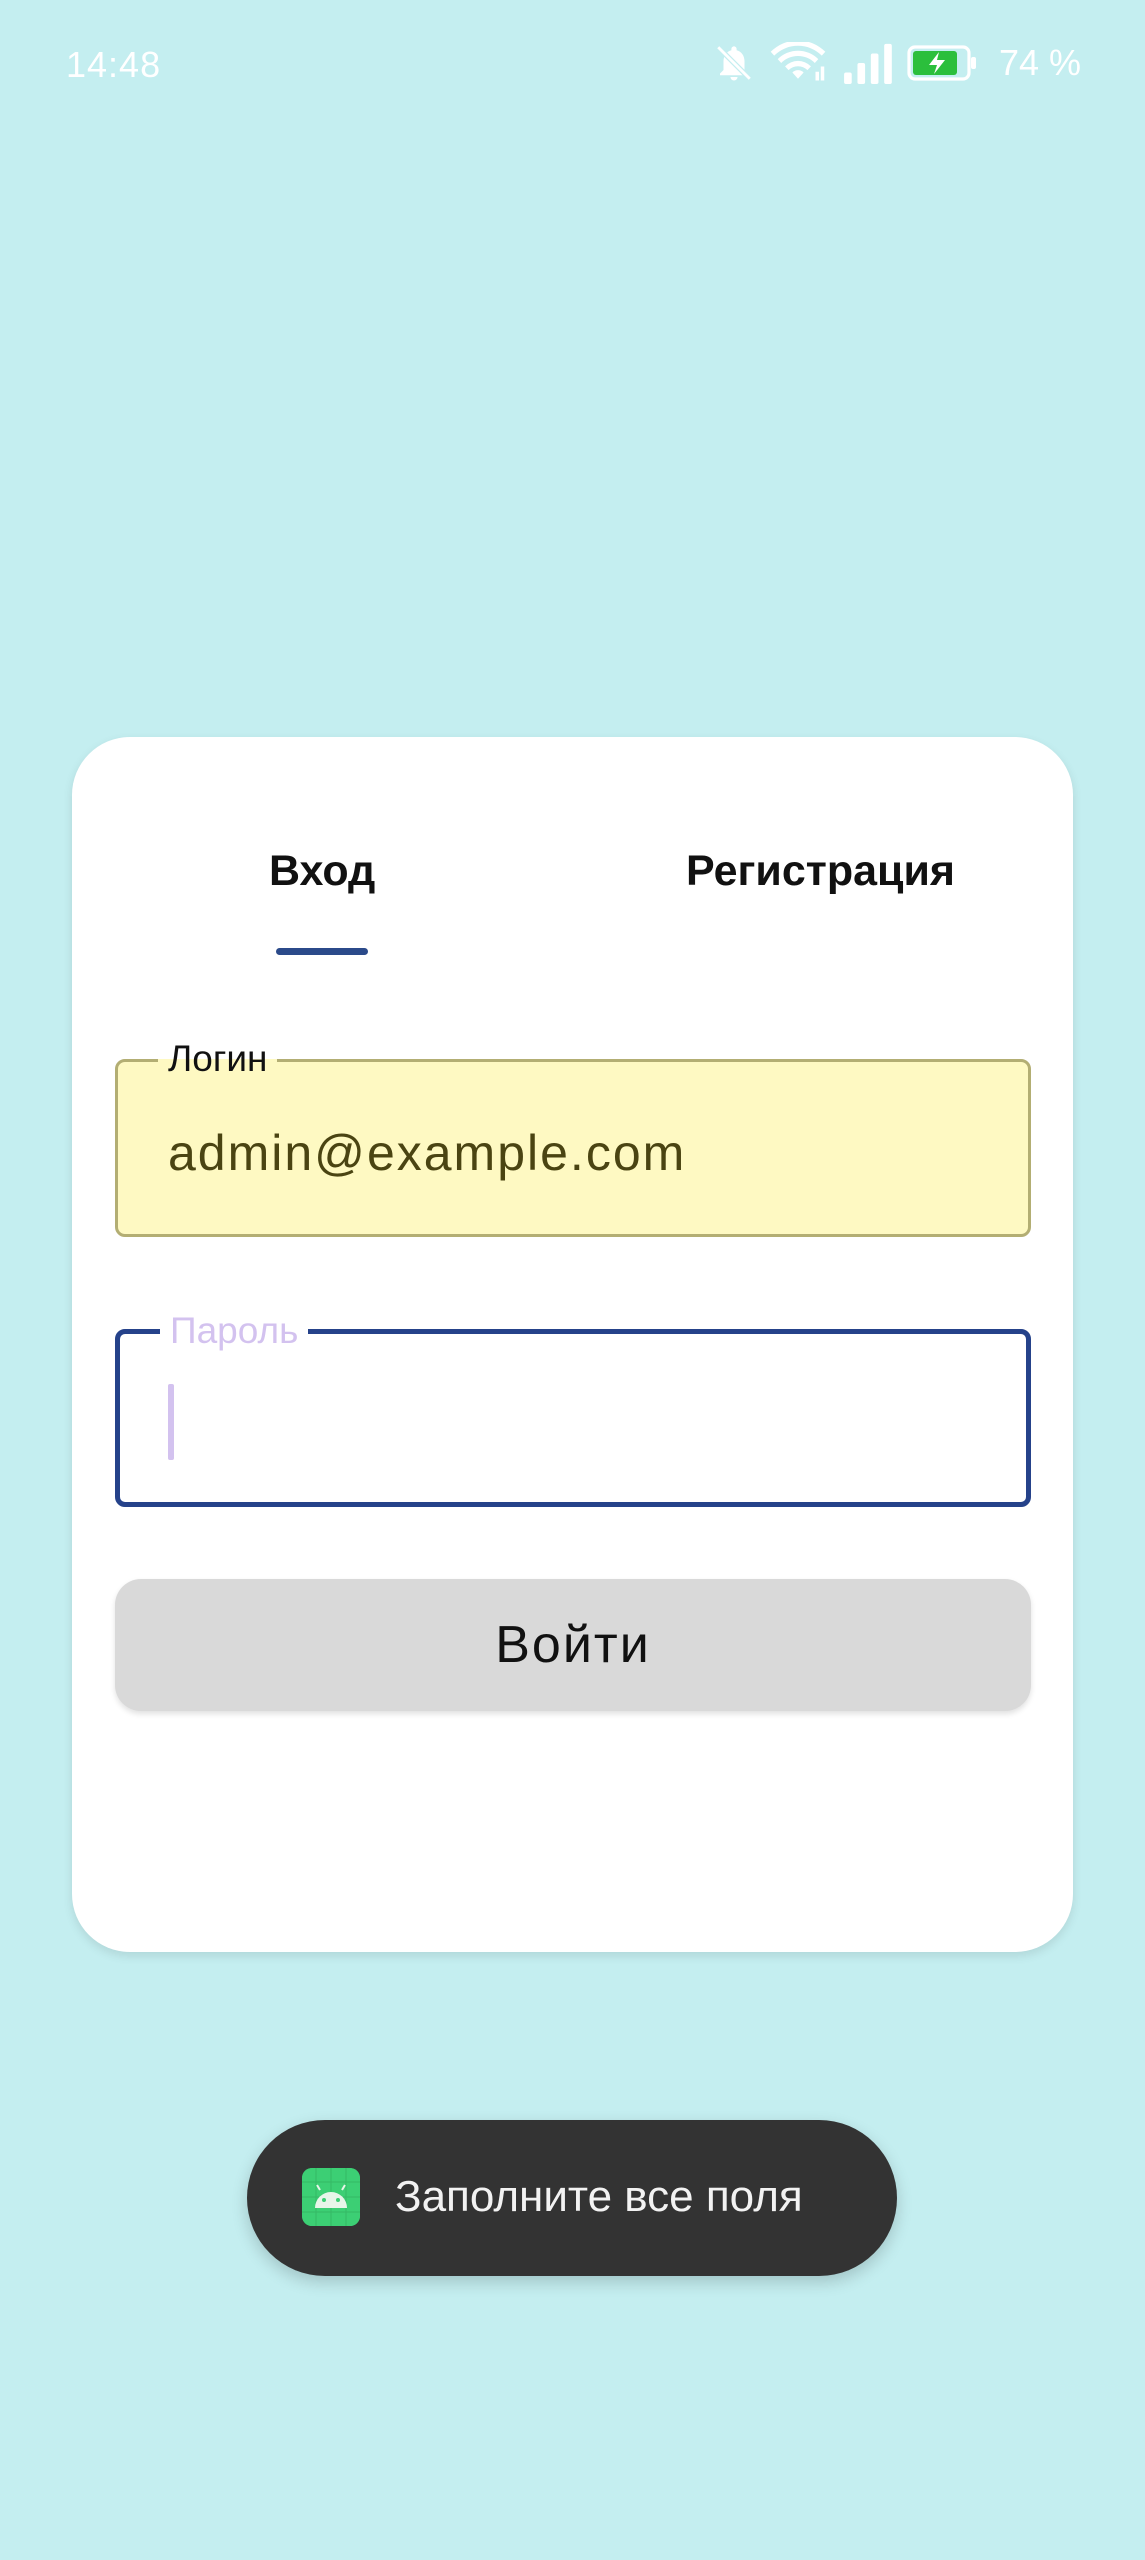 Image resolution: width=1145 pixels, height=2560 pixels. What do you see at coordinates (734, 63) in the screenshot?
I see `bell-off-icon` at bounding box center [734, 63].